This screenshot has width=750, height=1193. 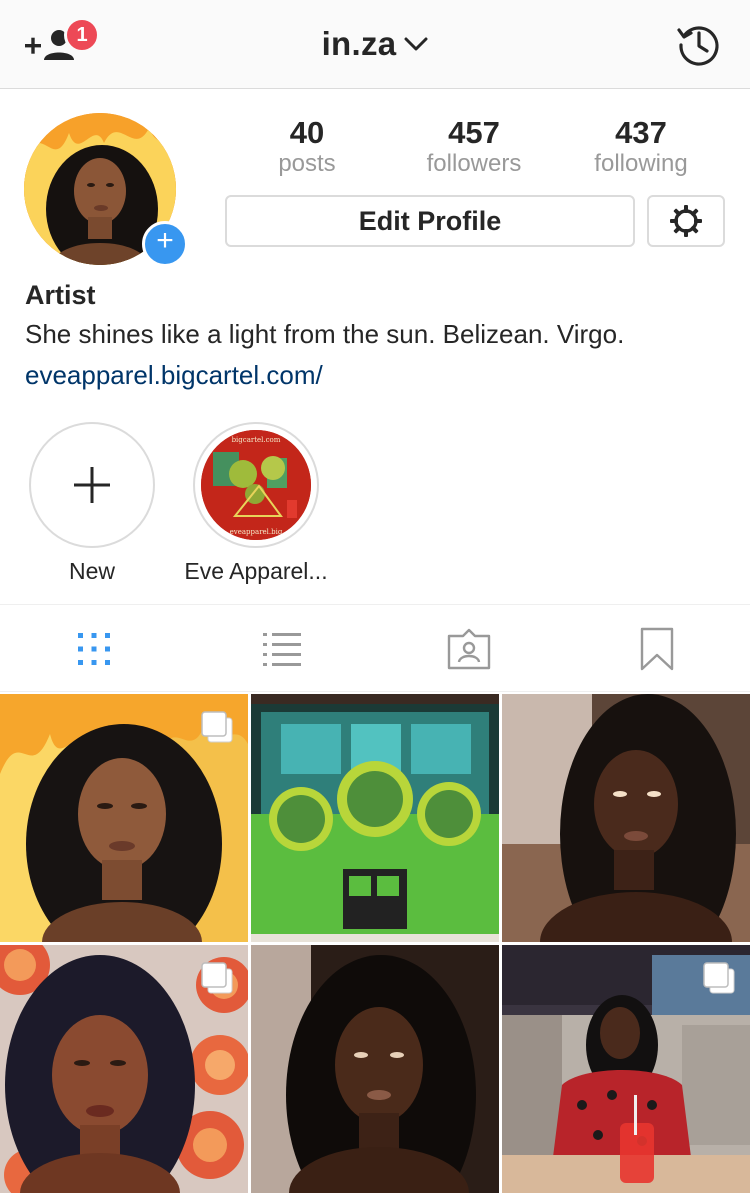 I want to click on profile-view-tabs, so click(x=375, y=648).